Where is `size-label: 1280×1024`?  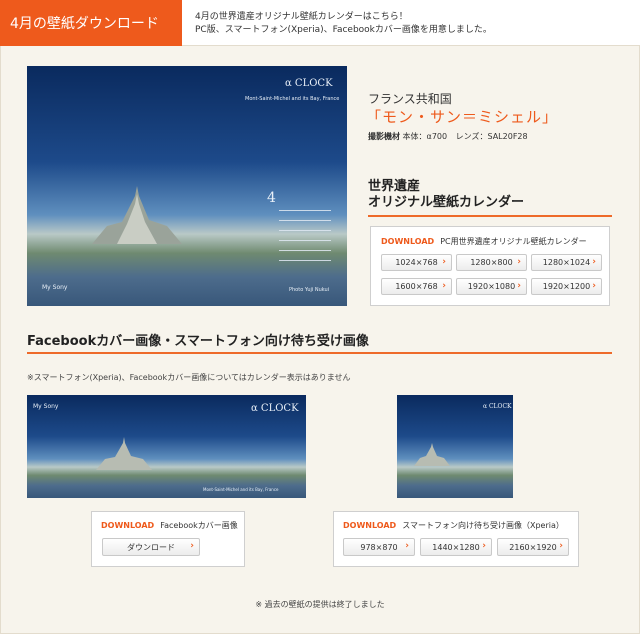
size-label: 1280×1024 is located at coordinates (566, 262).